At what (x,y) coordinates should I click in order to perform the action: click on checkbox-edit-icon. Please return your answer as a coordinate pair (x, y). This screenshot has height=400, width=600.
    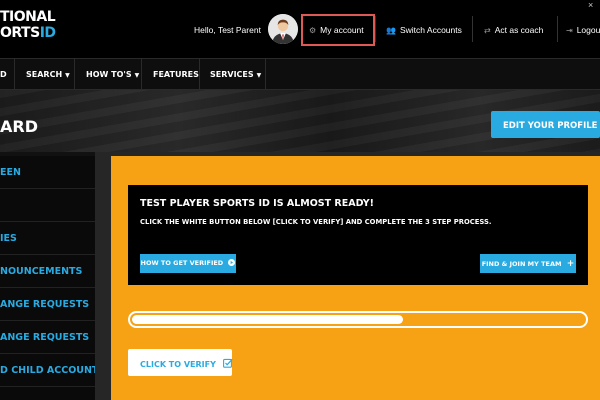
    Looking at the image, I should click on (227, 363).